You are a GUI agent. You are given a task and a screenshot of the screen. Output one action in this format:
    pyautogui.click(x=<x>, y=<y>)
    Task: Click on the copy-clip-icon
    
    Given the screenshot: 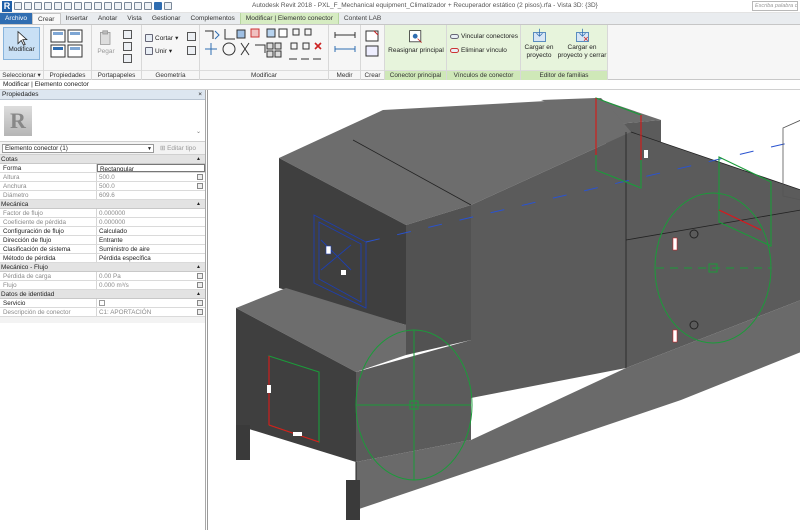 What is the action you would take?
    pyautogui.click(x=127, y=46)
    